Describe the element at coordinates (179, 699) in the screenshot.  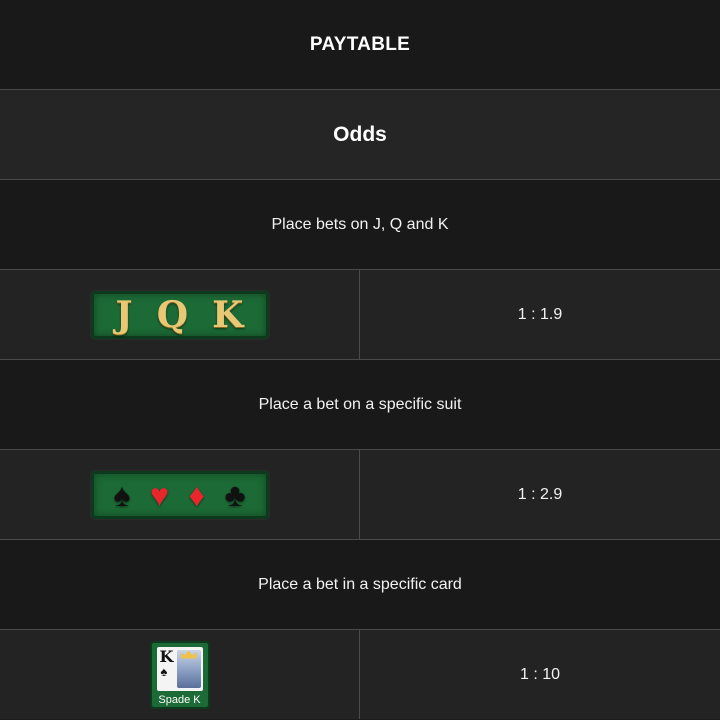
I see `card-label: Spade K` at that location.